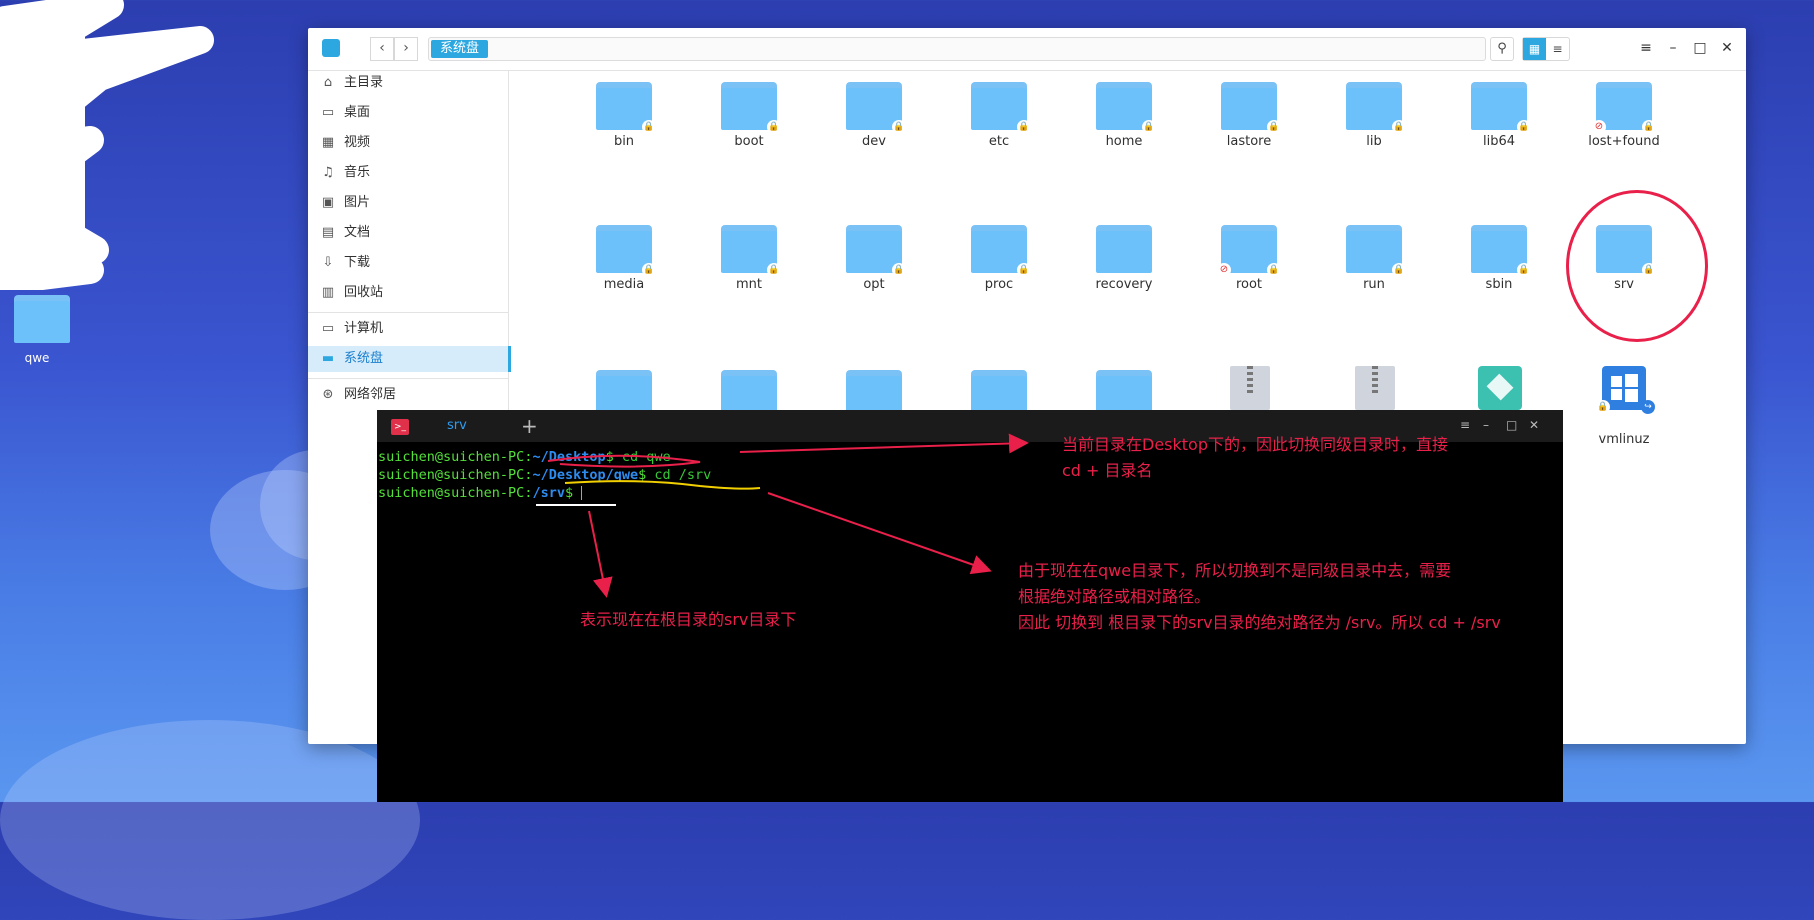 This screenshot has width=1814, height=920. I want to click on file-manager-logo-icon, so click(331, 48).